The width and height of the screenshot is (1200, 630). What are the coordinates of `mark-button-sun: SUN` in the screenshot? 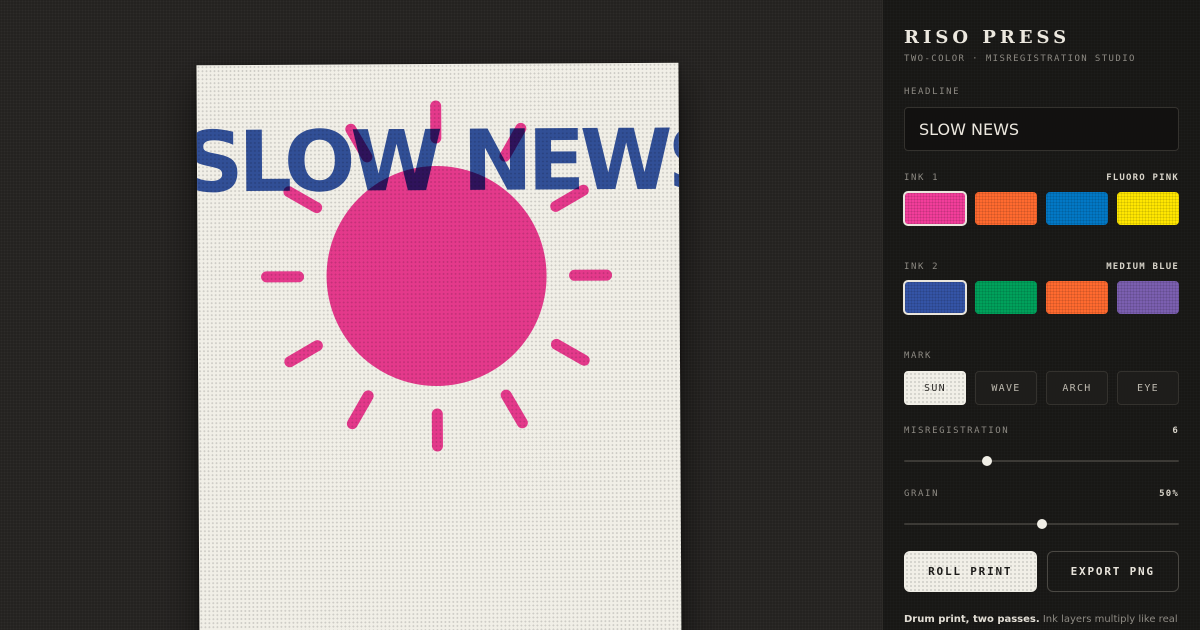 It's located at (935, 388).